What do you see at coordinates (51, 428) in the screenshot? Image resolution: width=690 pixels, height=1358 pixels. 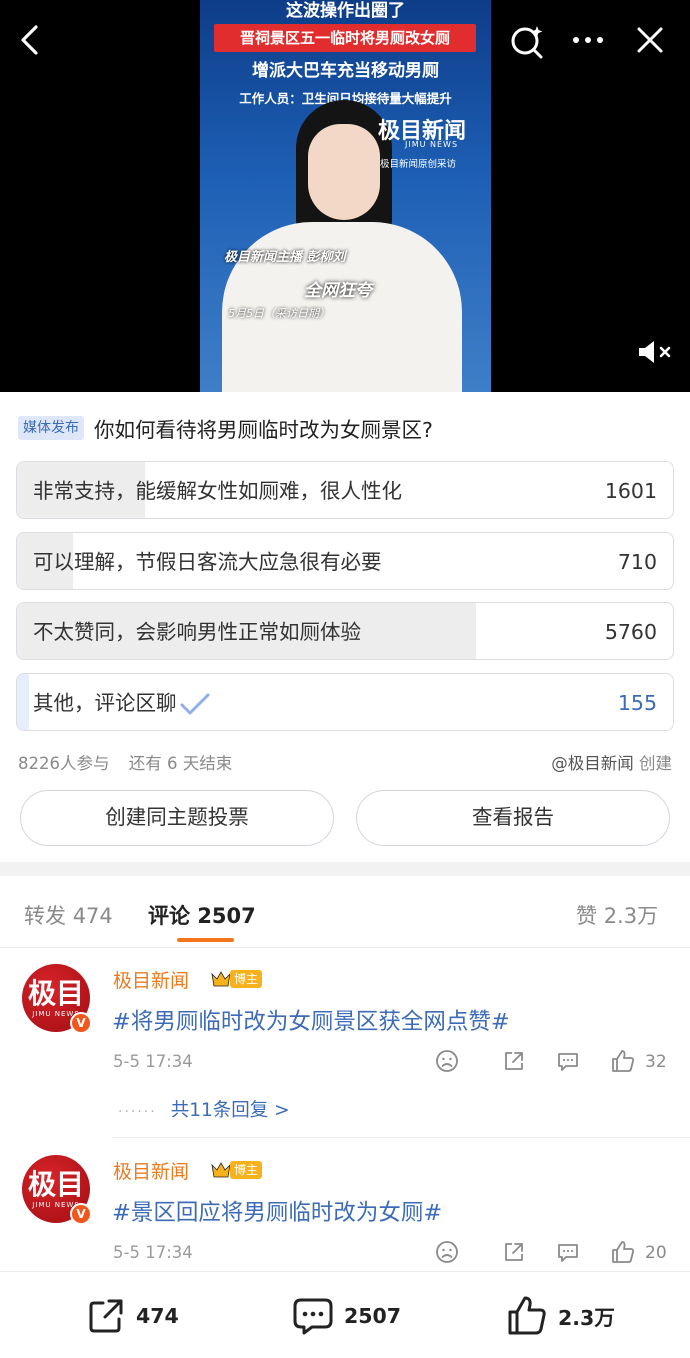 I see `poll-tag: 媒体发布` at bounding box center [51, 428].